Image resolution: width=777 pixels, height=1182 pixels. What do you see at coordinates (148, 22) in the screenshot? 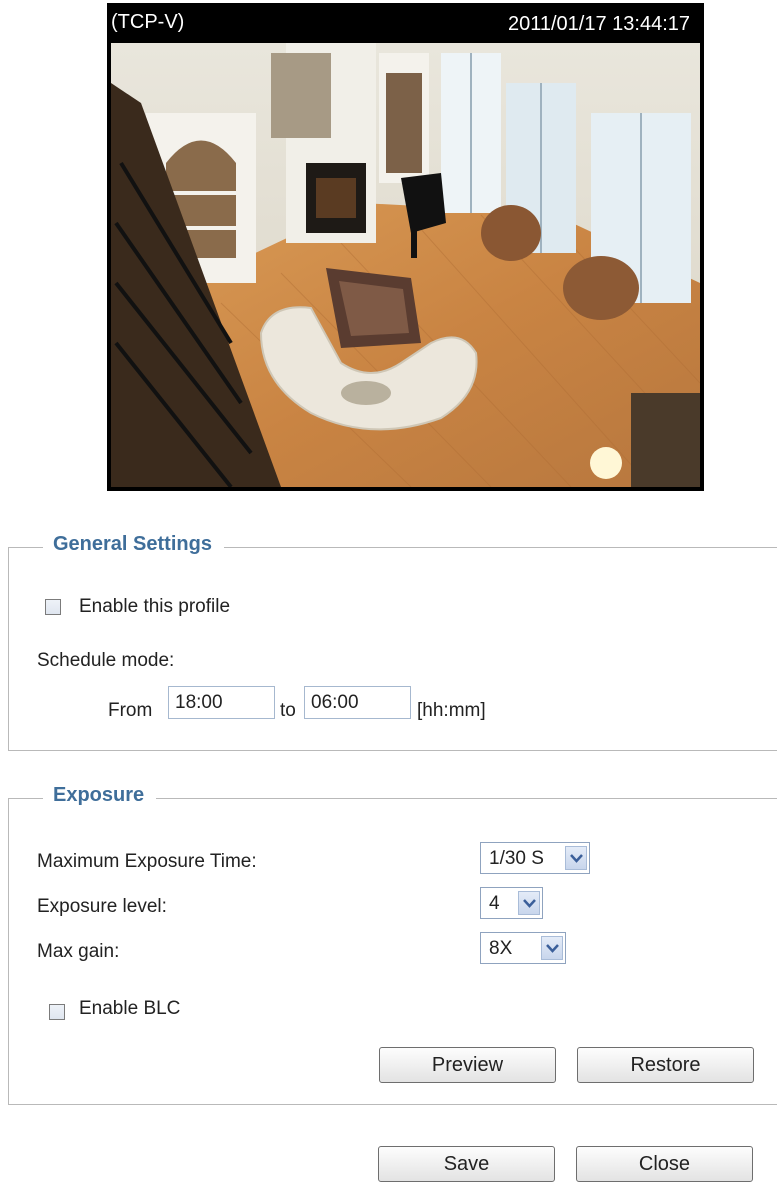
I see `camera-label: (TCP-V)` at bounding box center [148, 22].